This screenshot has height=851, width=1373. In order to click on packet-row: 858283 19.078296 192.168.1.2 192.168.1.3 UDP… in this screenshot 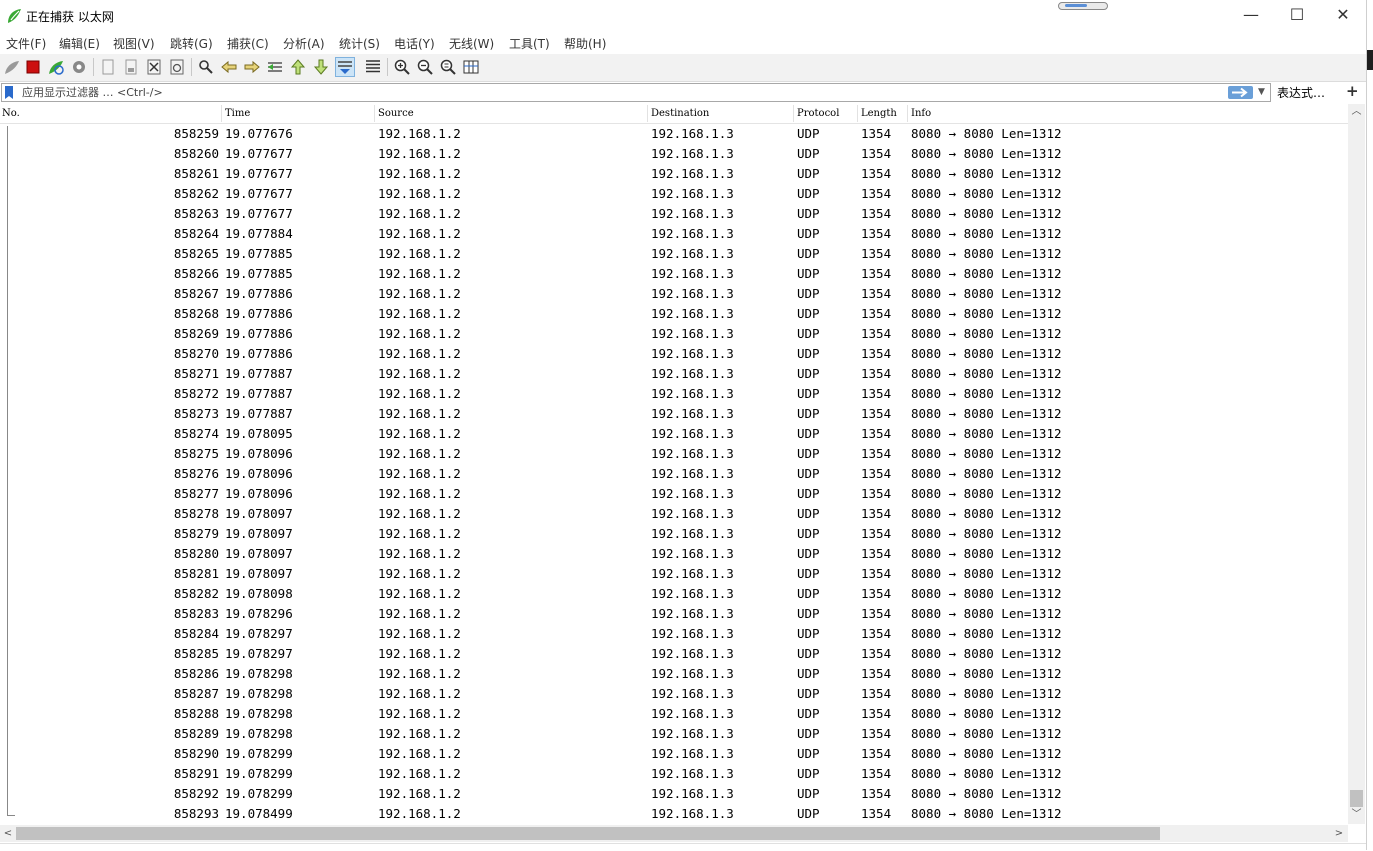, I will do `click(674, 614)`.